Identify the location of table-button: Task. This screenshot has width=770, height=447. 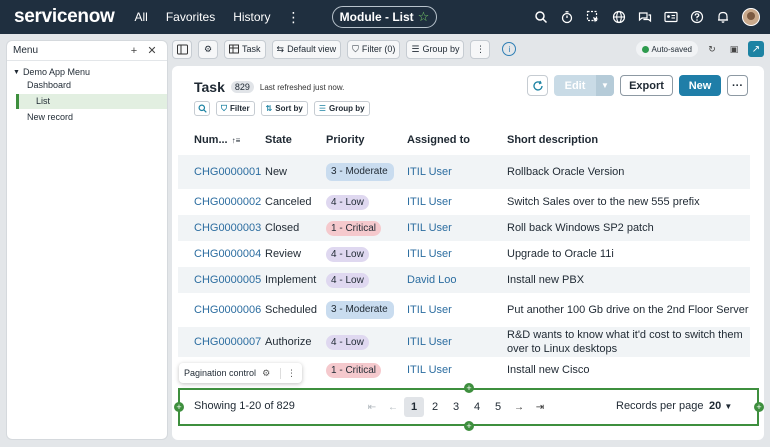
(245, 49).